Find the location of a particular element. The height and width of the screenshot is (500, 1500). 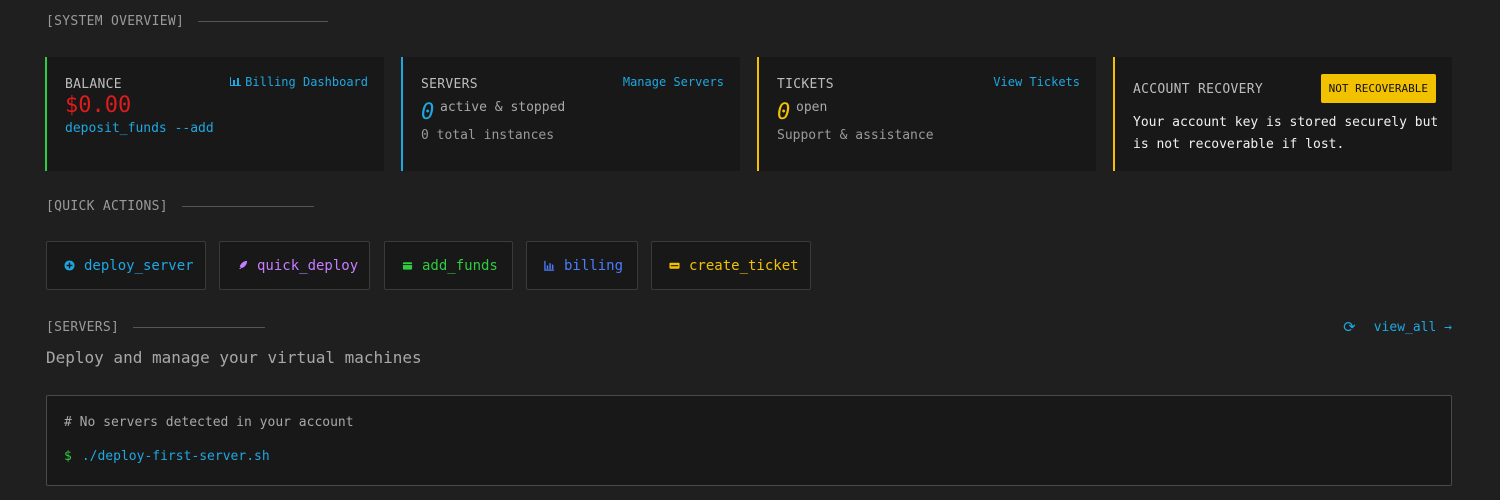

refresh-icon: ⟳ is located at coordinates (1349, 327).